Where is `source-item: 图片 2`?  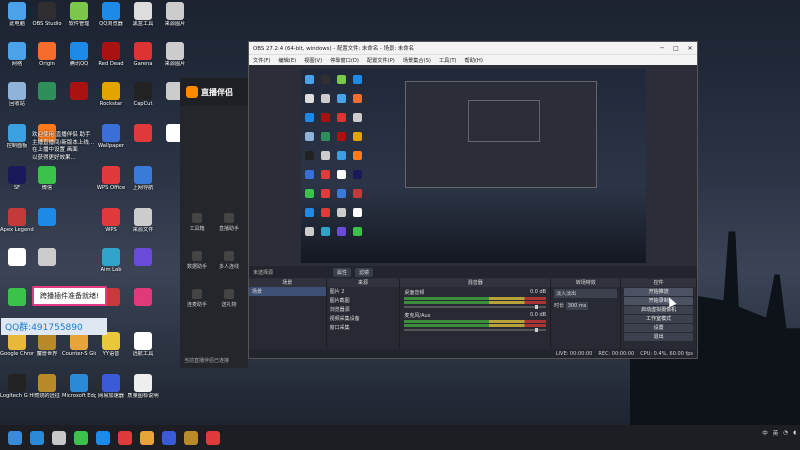 source-item: 图片 2 is located at coordinates (363, 291).